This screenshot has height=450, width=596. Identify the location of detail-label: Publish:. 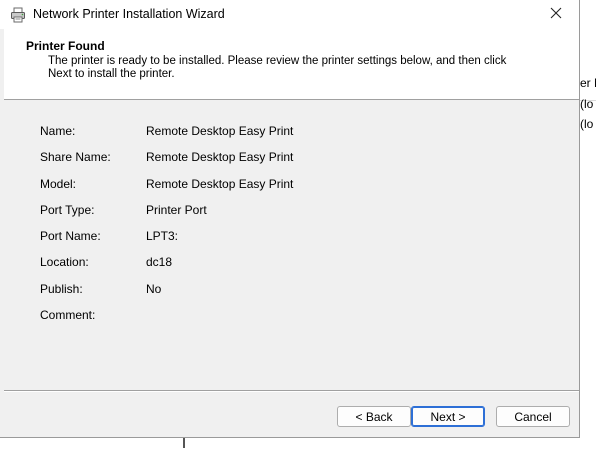
(61, 289).